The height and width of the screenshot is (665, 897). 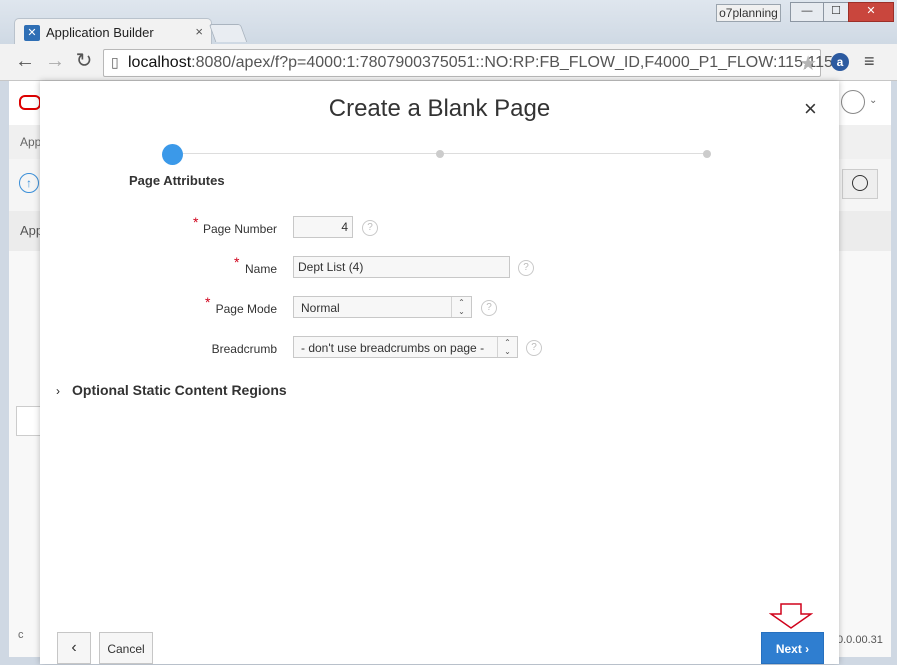 I want to click on user-avatar-icon, so click(x=853, y=102).